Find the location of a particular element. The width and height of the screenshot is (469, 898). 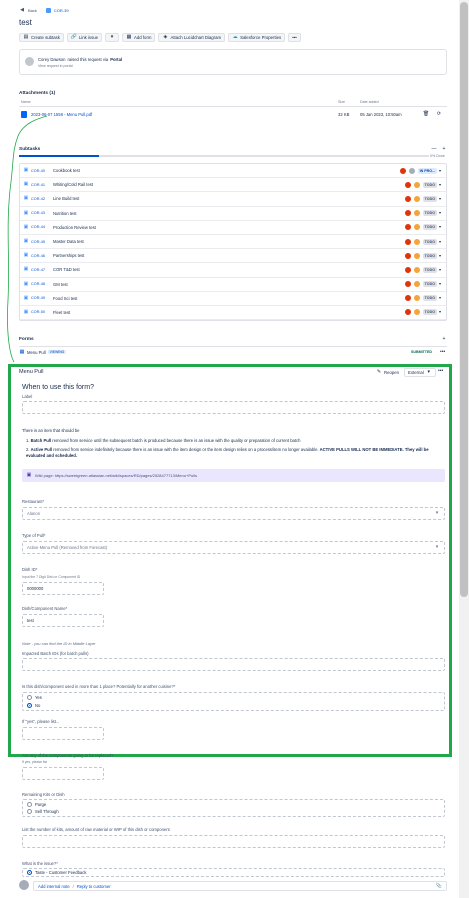

replace-input is located at coordinates (63, 773).